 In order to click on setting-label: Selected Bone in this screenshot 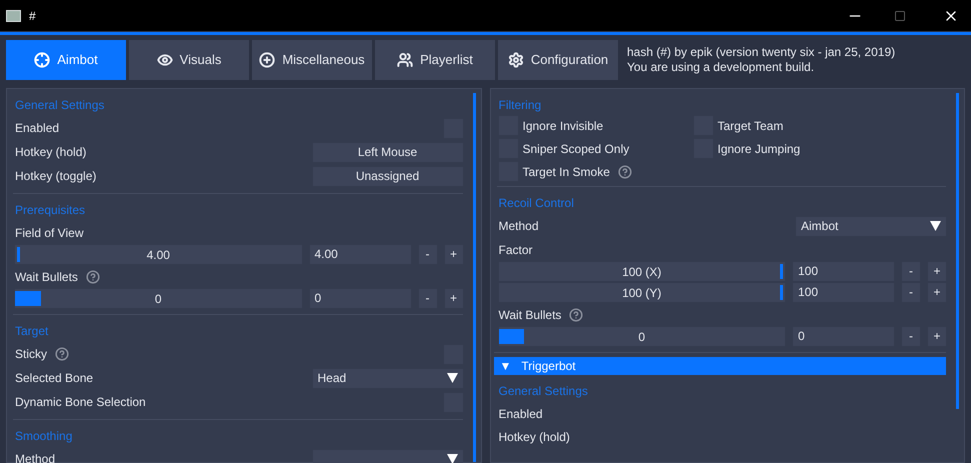, I will do `click(54, 378)`.